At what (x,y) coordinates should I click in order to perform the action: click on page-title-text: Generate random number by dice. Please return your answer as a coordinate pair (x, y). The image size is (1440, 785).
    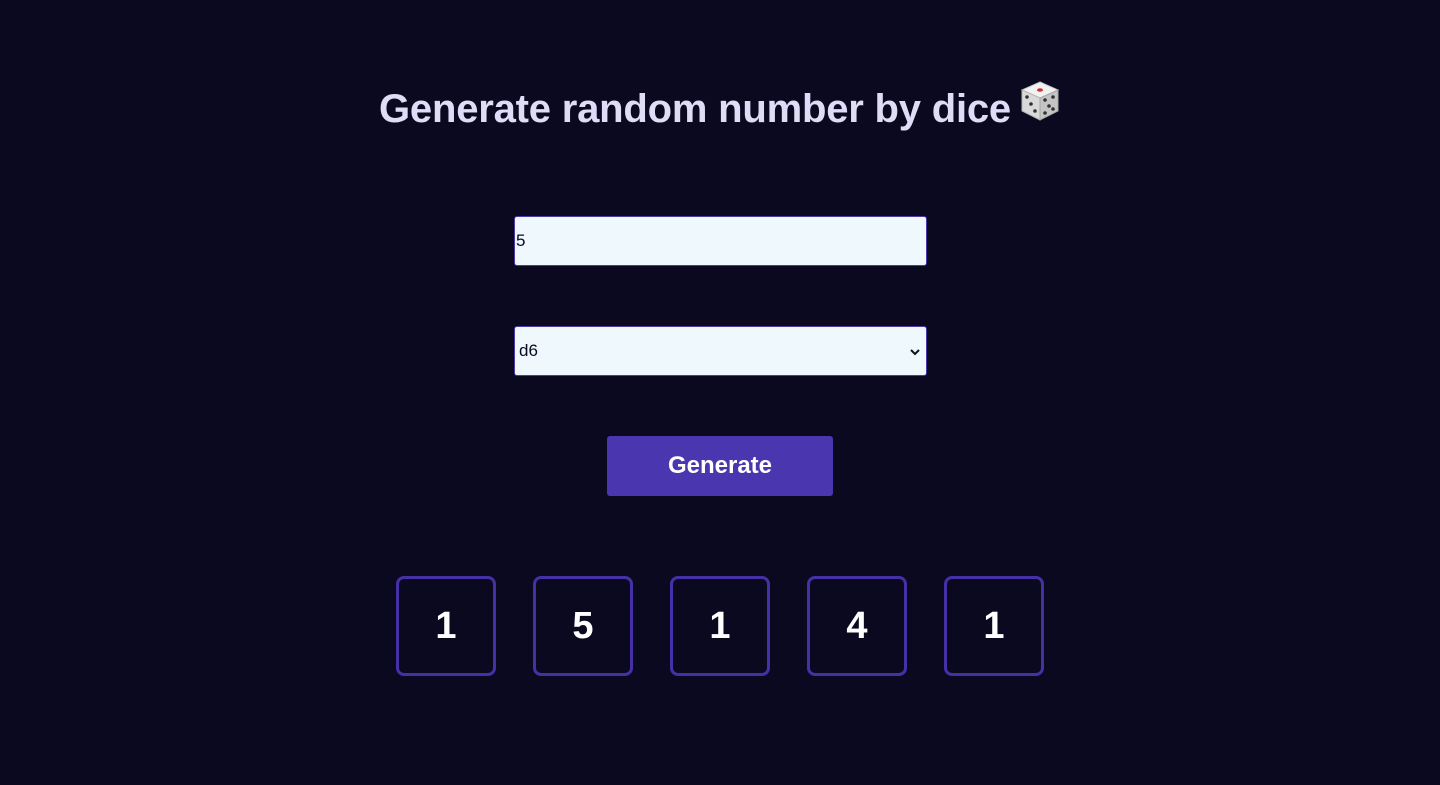
    Looking at the image, I should click on (695, 109).